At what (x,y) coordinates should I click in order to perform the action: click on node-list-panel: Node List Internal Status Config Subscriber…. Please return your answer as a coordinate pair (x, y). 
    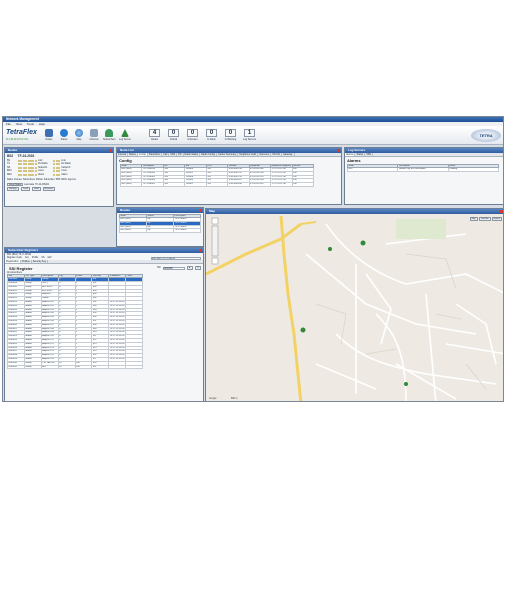
    Looking at the image, I should click on (229, 176).